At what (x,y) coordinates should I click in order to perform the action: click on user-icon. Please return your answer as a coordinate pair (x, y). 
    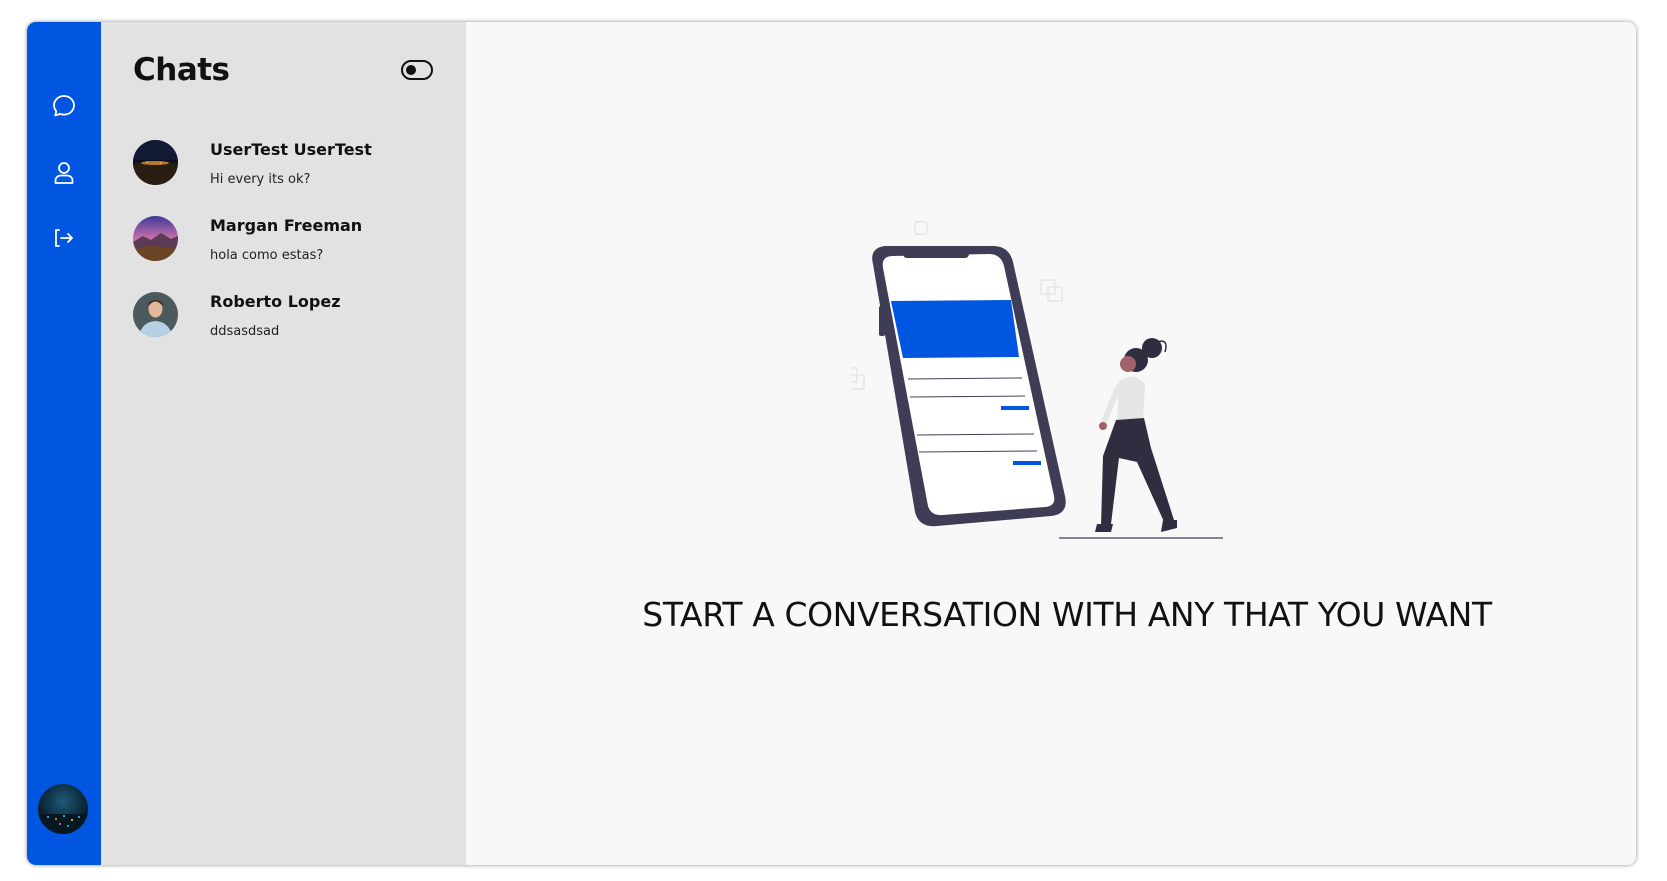
    Looking at the image, I should click on (64, 173).